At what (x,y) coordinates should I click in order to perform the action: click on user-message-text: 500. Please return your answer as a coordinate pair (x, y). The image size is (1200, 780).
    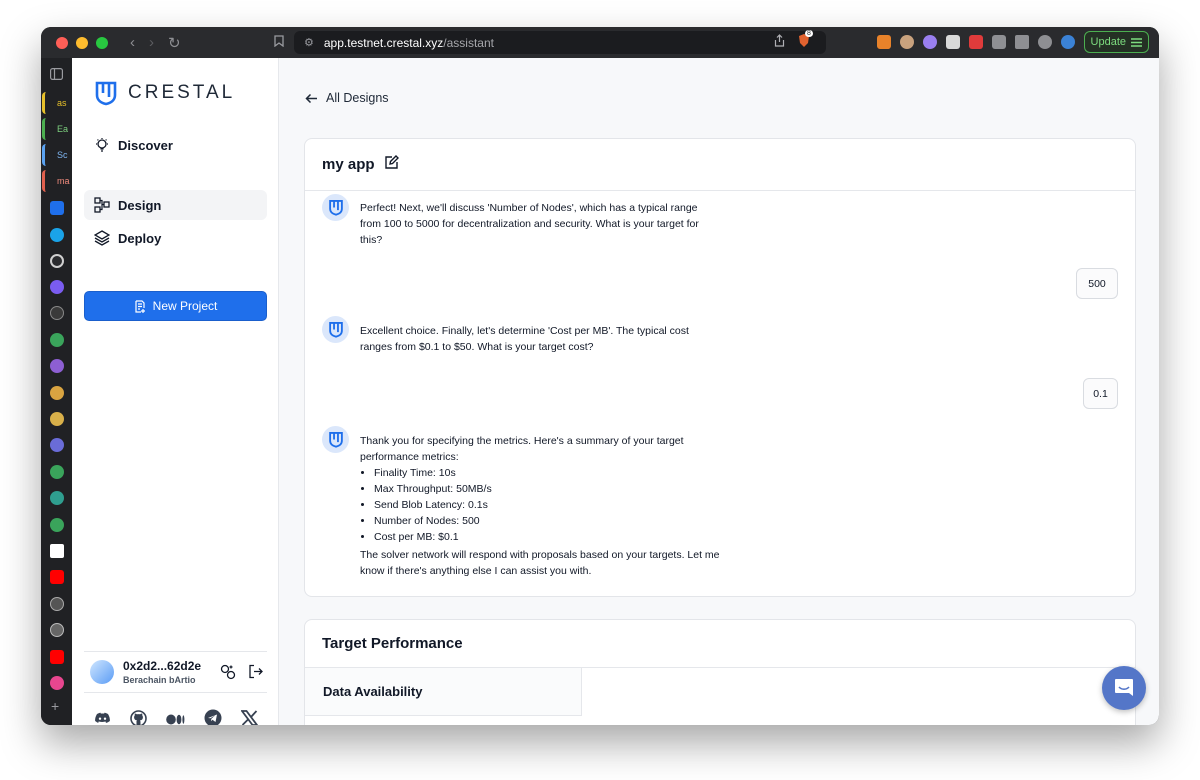
    Looking at the image, I should click on (1097, 283).